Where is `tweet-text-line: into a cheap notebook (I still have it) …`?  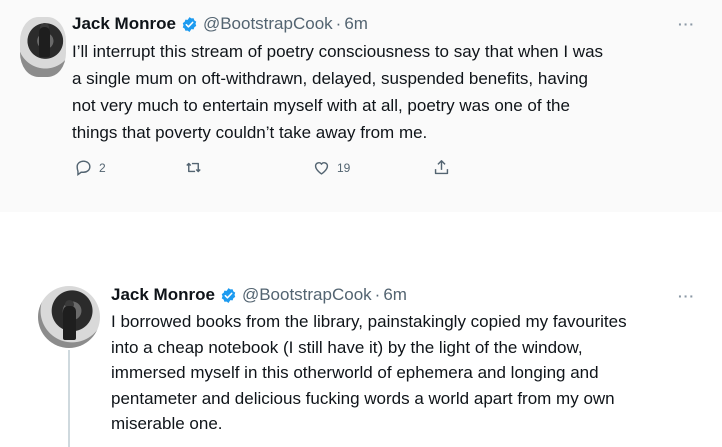 tweet-text-line: into a cheap notebook (I still have it) … is located at coordinates (347, 347).